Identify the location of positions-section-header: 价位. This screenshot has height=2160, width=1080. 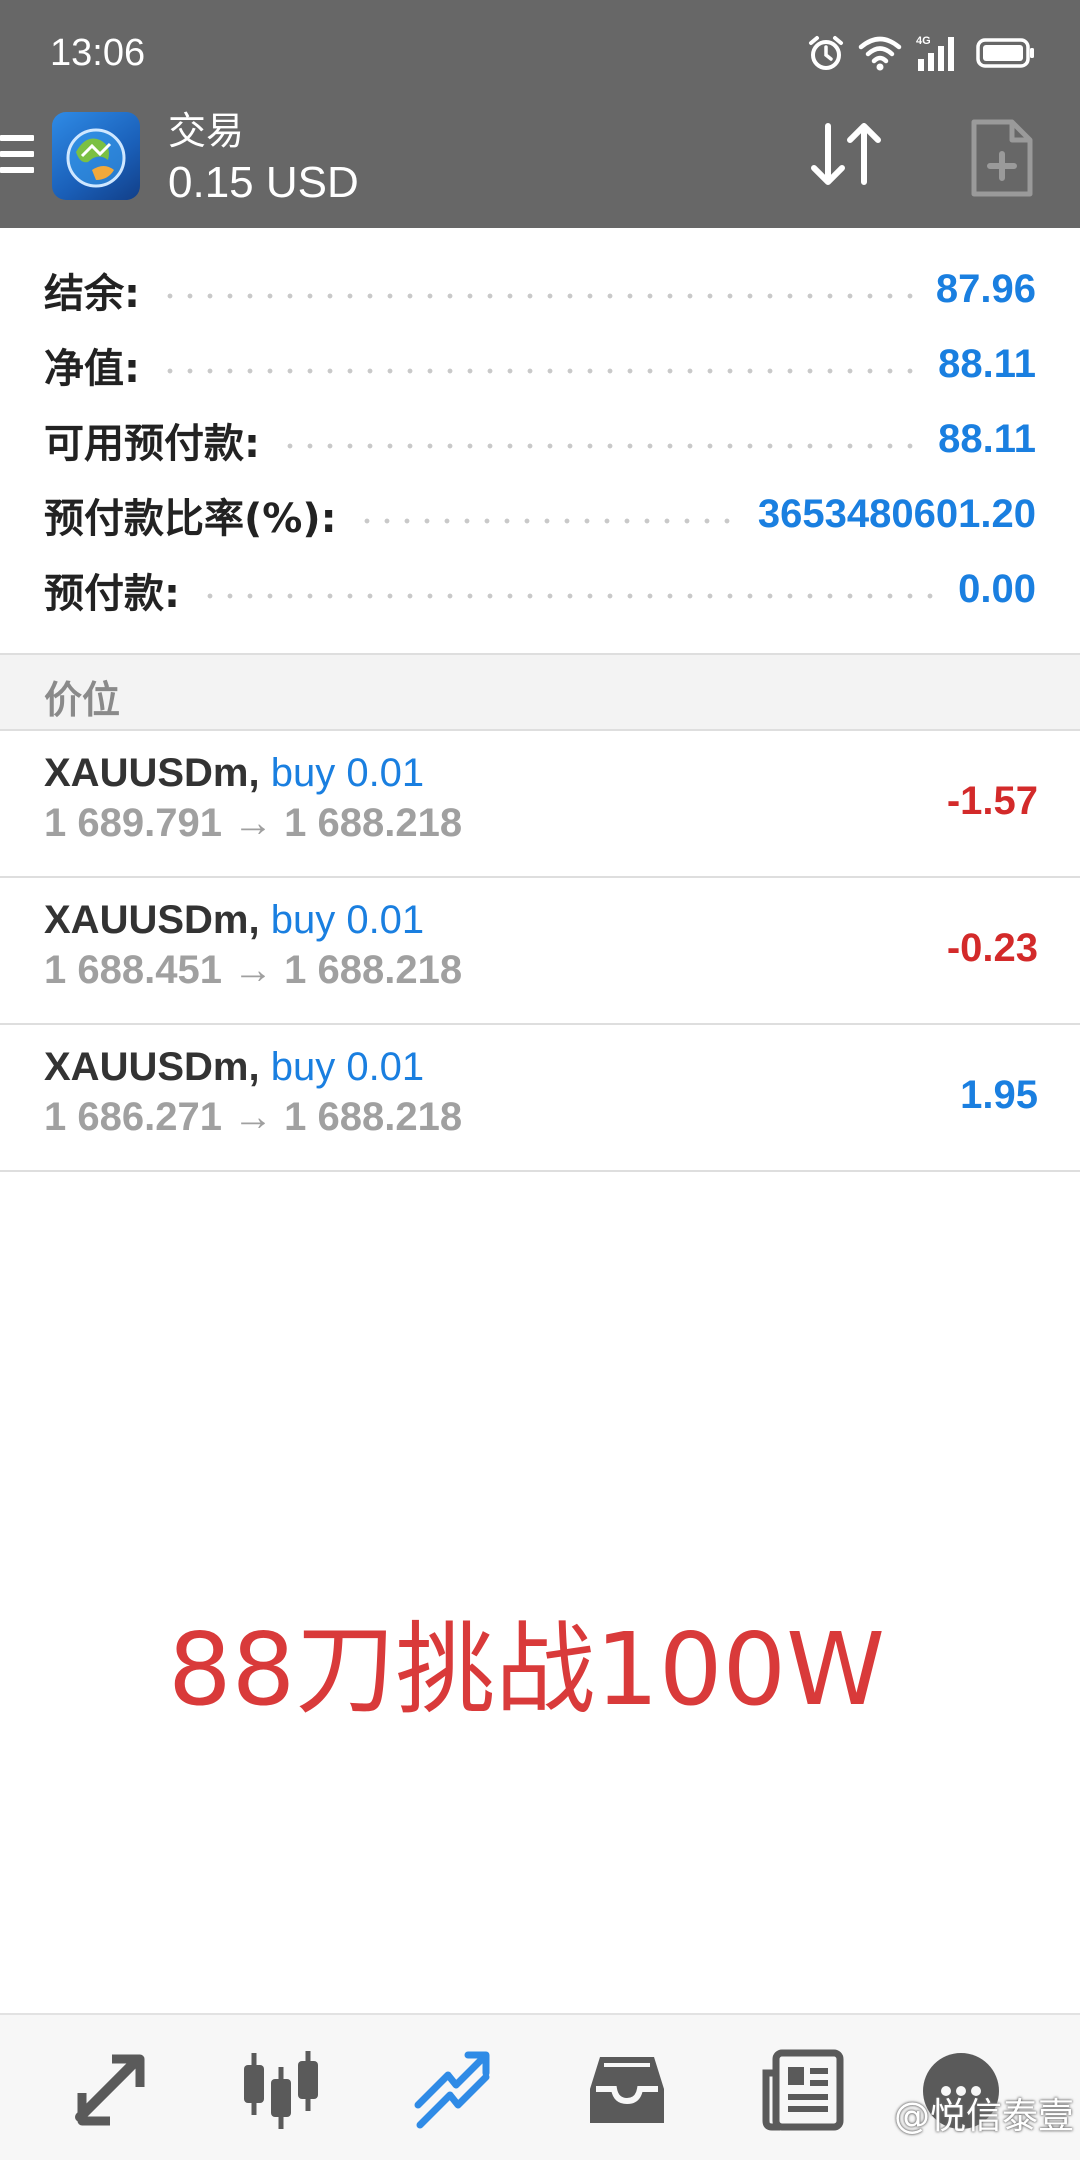
(540, 692).